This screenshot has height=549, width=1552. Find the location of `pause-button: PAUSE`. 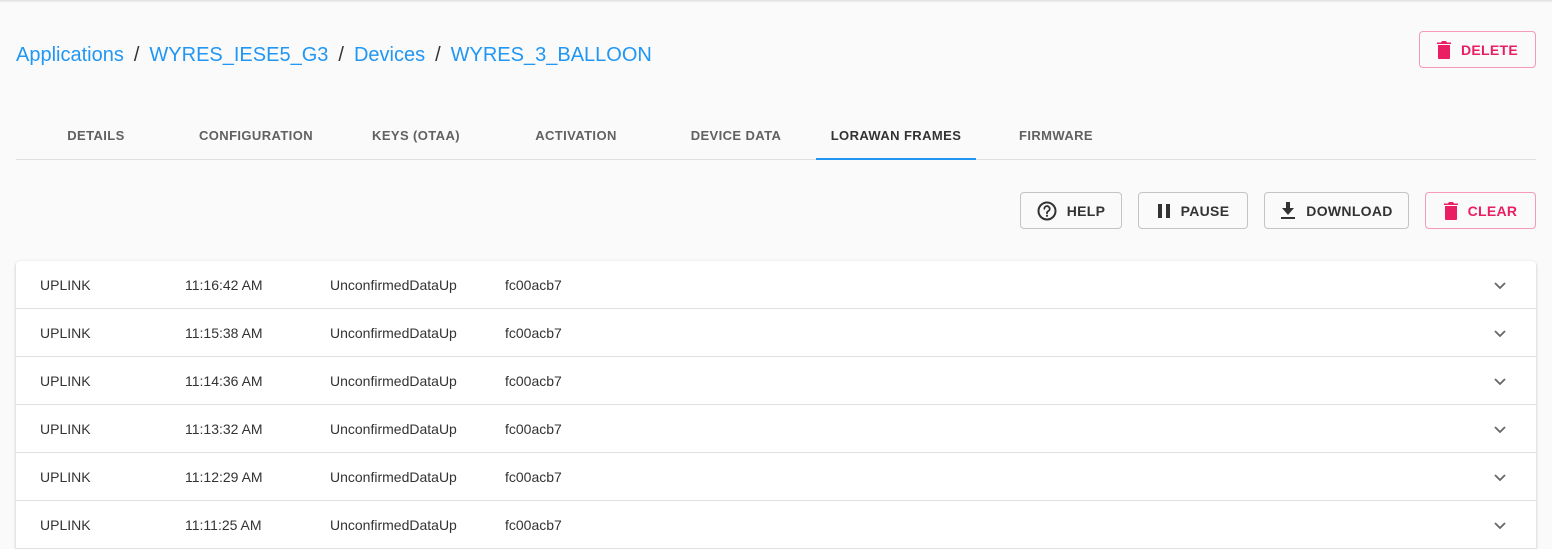

pause-button: PAUSE is located at coordinates (1193, 210).